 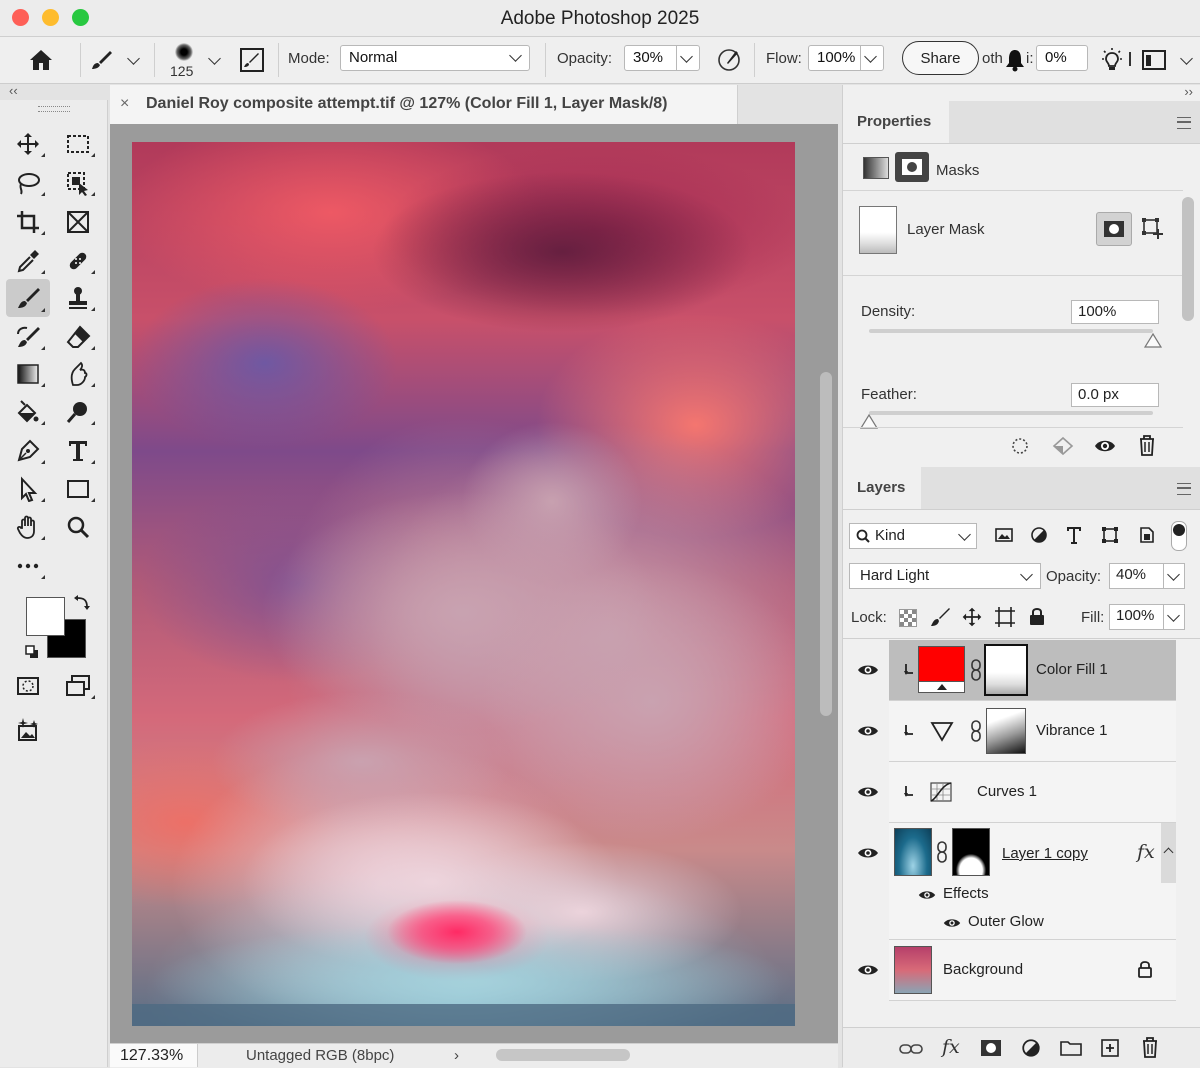 What do you see at coordinates (28, 222) in the screenshot?
I see `crop-tool` at bounding box center [28, 222].